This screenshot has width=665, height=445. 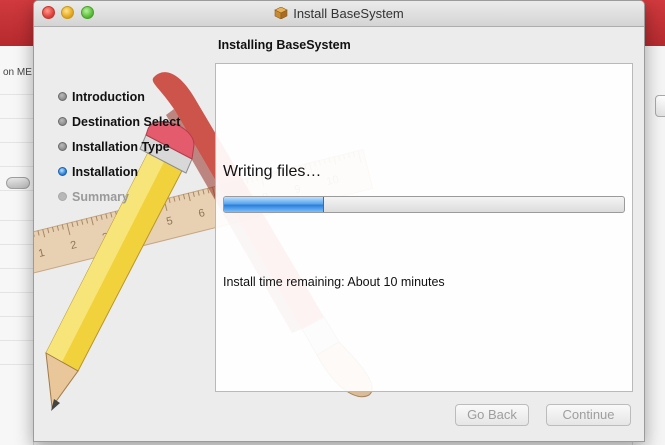 I want to click on time-remaining-text: Install time remaining: About 10 minutes, so click(x=334, y=282).